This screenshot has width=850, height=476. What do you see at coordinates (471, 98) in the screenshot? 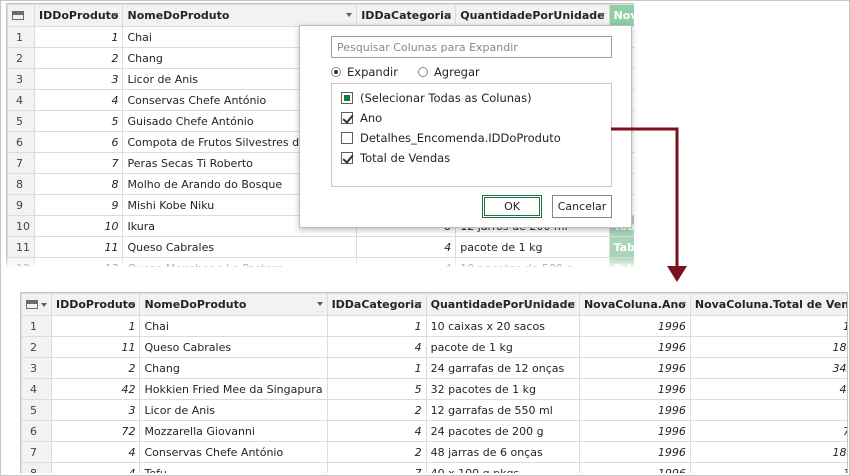
I see `column-option: (Selecionar Todas as Colunas)` at bounding box center [471, 98].